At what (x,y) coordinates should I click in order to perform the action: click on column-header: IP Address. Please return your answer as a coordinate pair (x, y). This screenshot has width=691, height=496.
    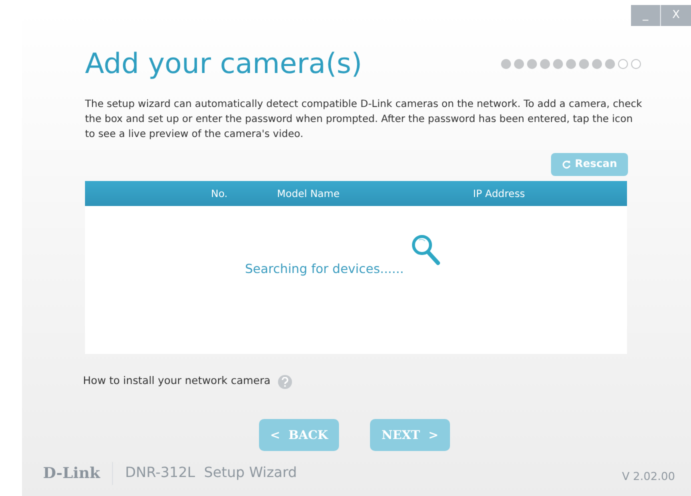
    Looking at the image, I should click on (499, 195).